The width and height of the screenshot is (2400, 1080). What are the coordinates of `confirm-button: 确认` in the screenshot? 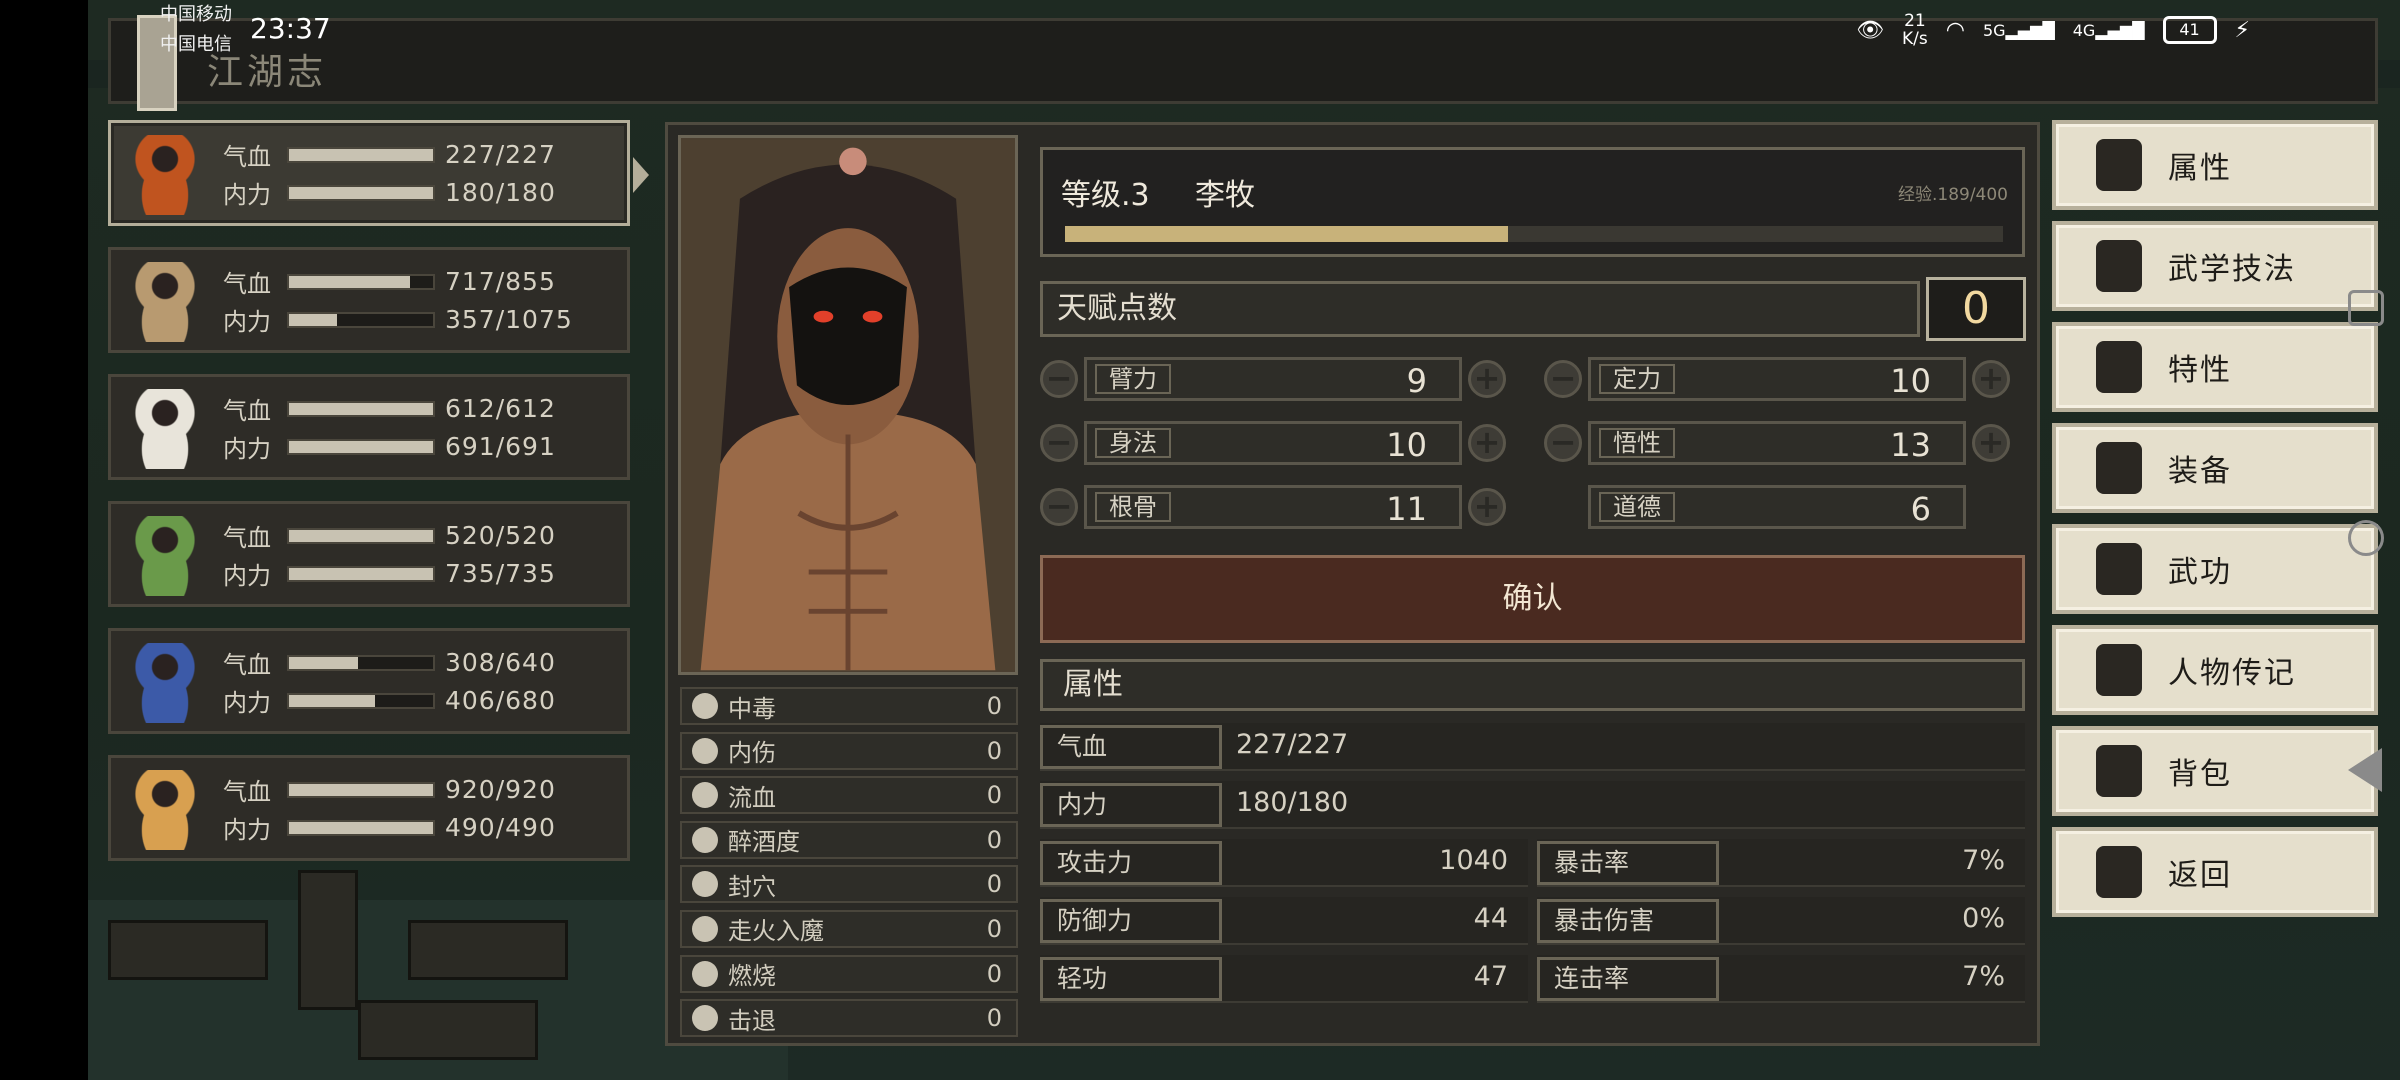 It's located at (1532, 599).